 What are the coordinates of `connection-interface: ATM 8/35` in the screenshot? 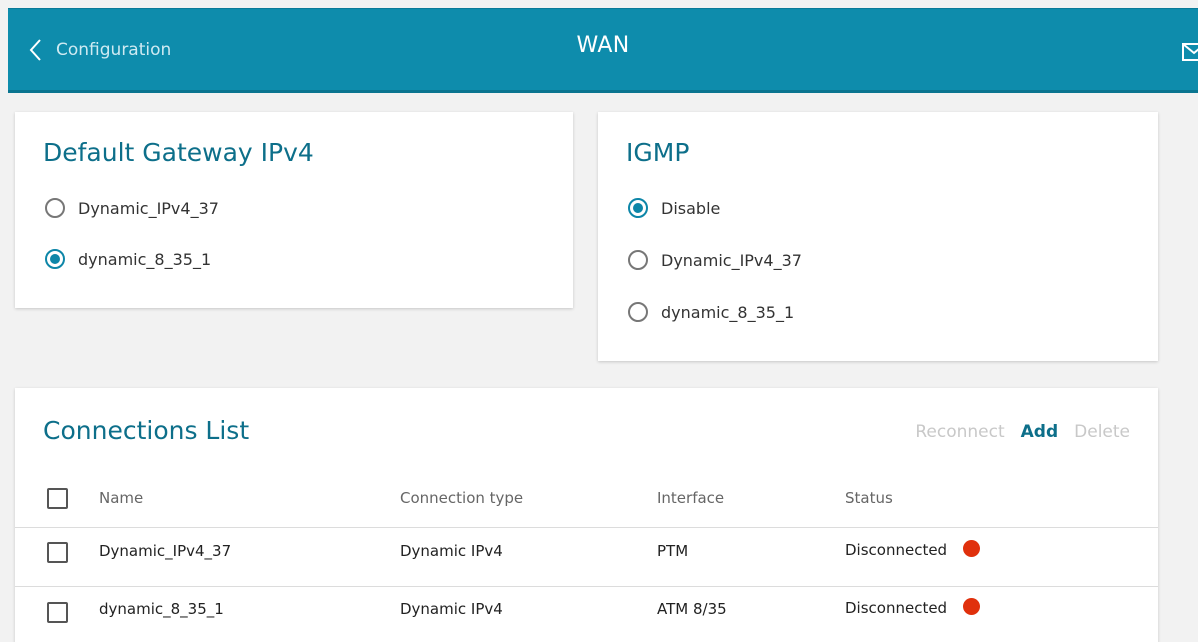 It's located at (692, 609).